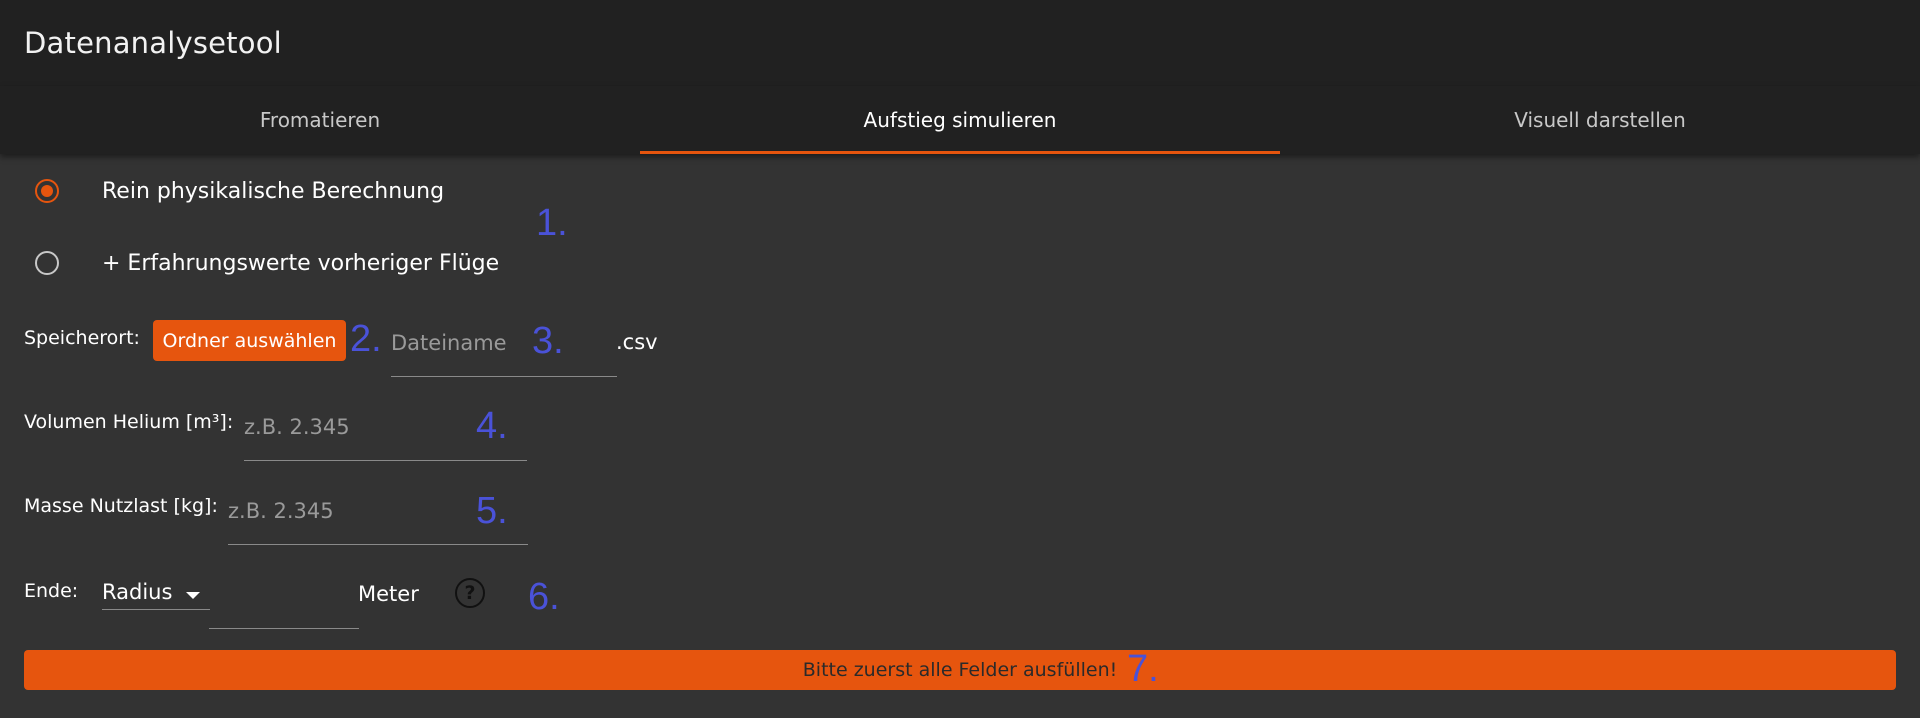 This screenshot has width=1920, height=718. I want to click on annotation-1: 1., so click(552, 223).